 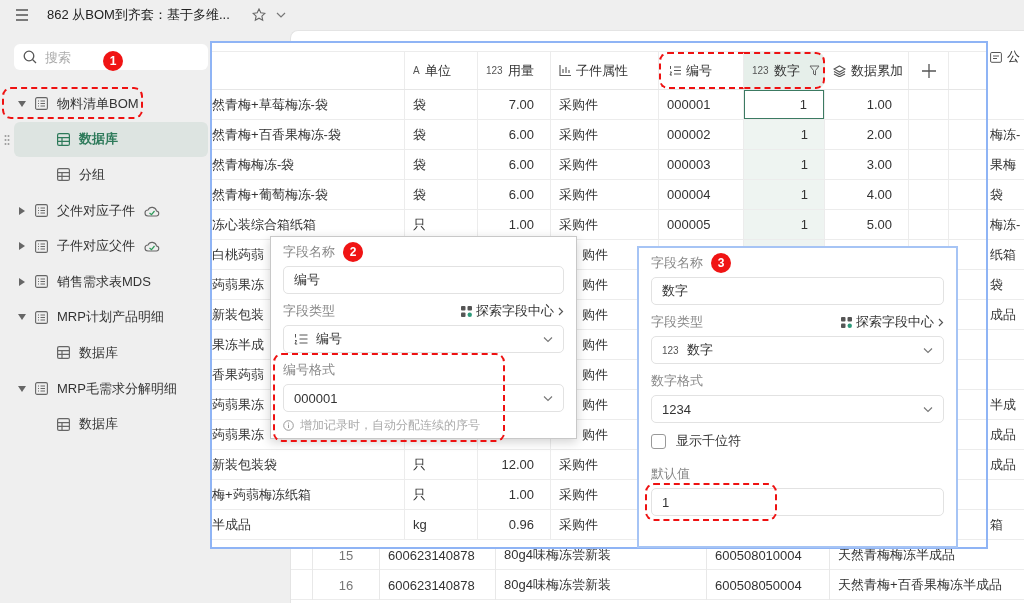 I want to click on field-type-icon: A, so click(x=416, y=70).